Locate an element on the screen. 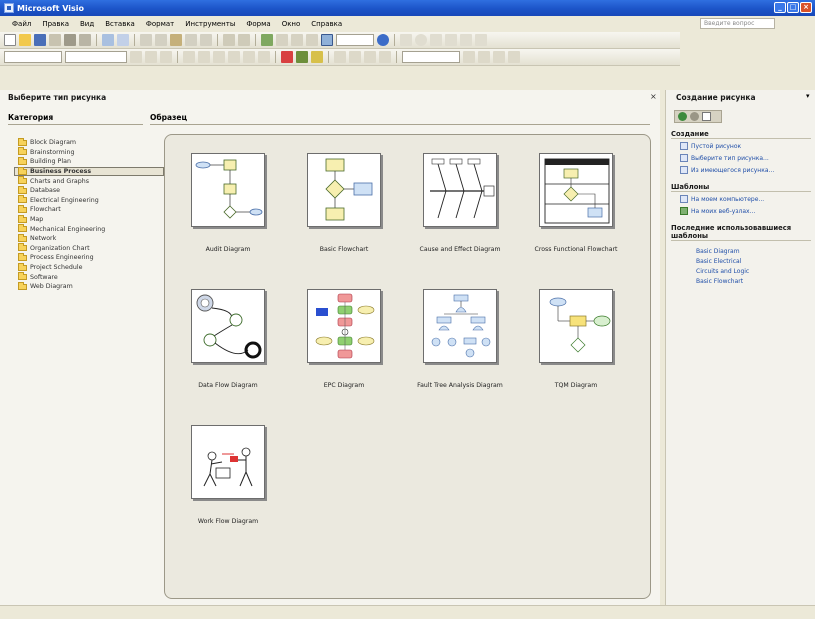 This screenshot has height=619, width=815. forward-icon is located at coordinates (694, 116).